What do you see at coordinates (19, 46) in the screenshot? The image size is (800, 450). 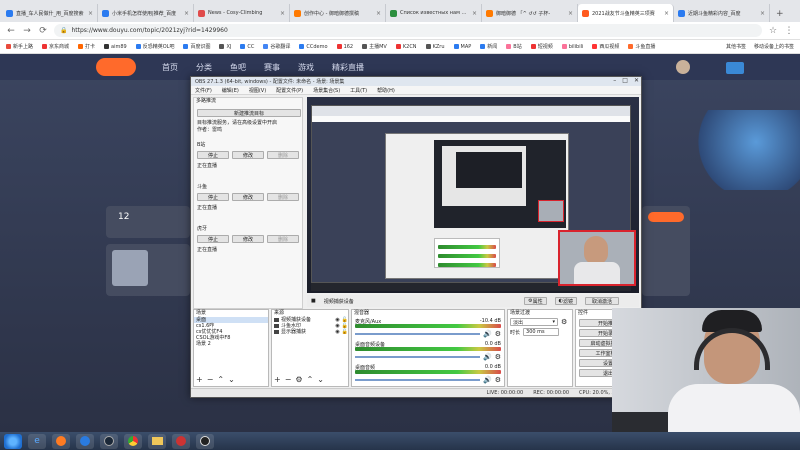 I see `bookmark-item: 新手上路` at bounding box center [19, 46].